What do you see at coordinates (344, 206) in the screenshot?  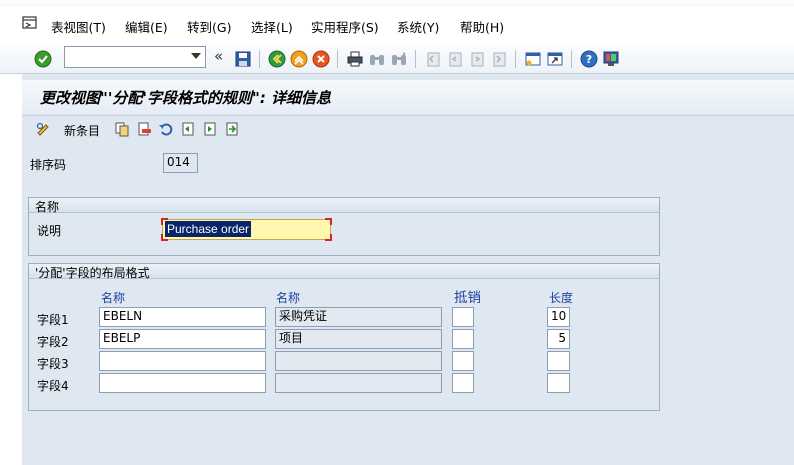 I see `name-group-header: 名称` at bounding box center [344, 206].